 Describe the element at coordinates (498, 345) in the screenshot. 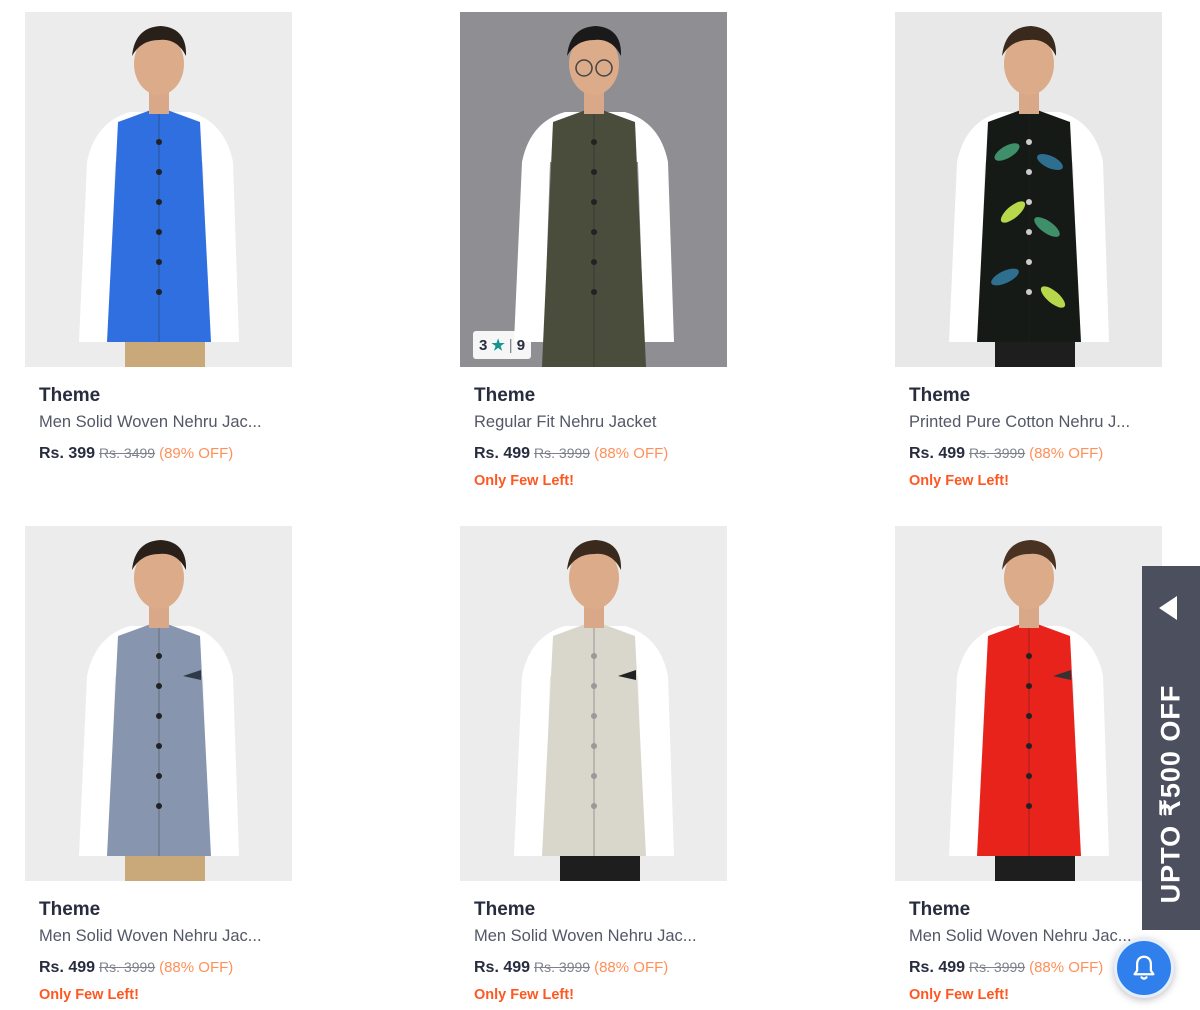

I see `star-icon: ★` at that location.